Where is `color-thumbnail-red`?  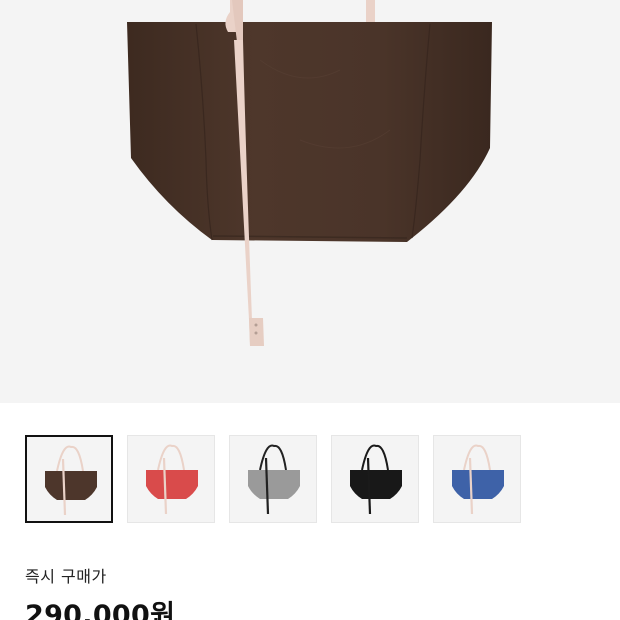
color-thumbnail-red is located at coordinates (171, 479).